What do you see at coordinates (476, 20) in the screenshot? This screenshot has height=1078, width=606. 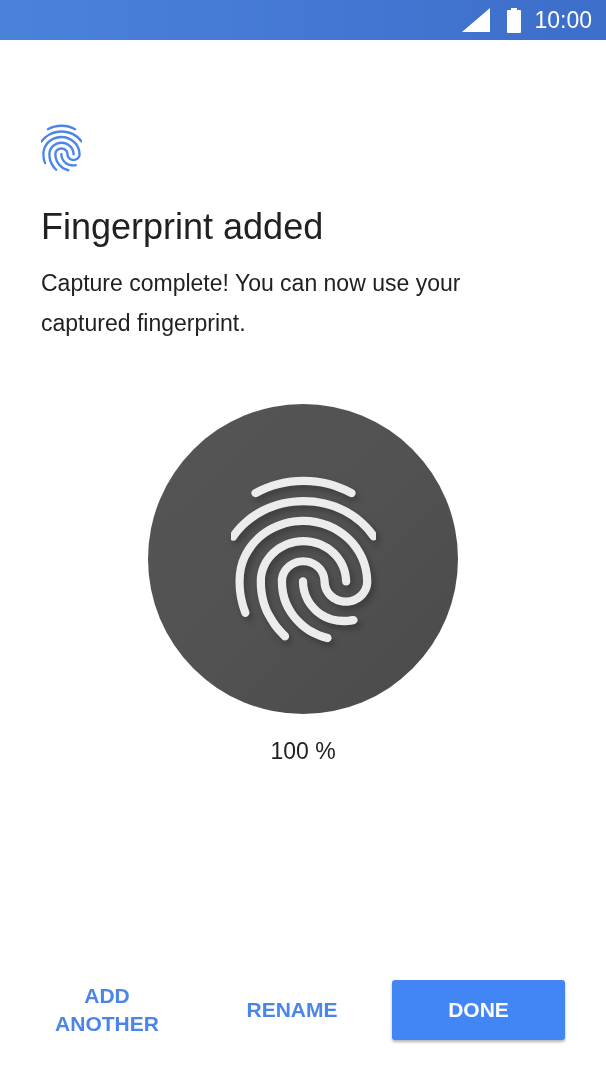 I see `signal-icon` at bounding box center [476, 20].